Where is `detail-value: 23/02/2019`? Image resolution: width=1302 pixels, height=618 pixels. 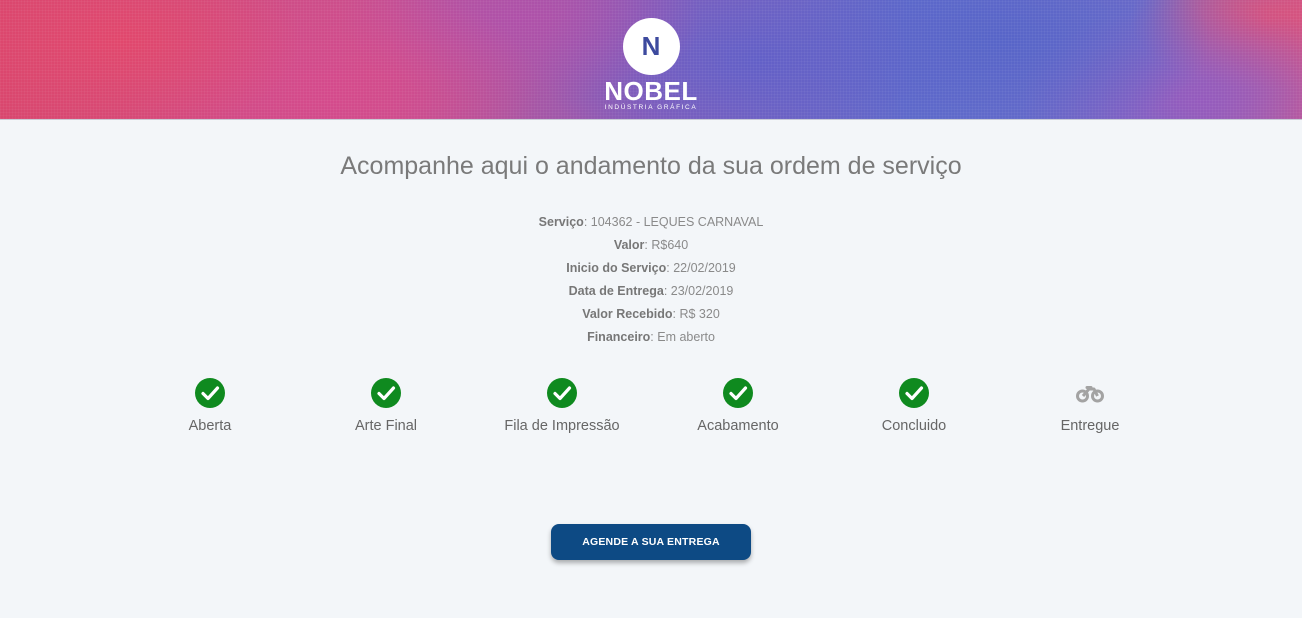 detail-value: 23/02/2019 is located at coordinates (702, 291).